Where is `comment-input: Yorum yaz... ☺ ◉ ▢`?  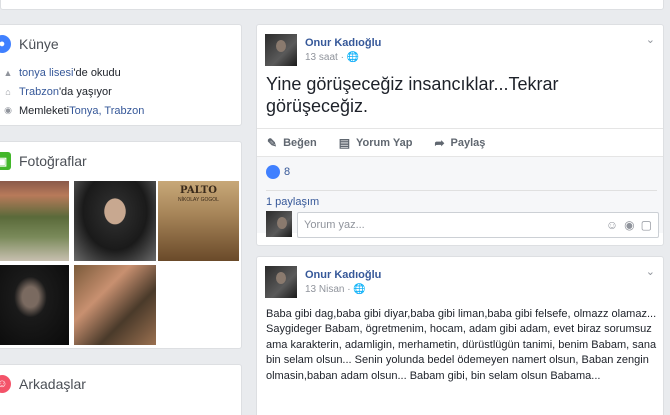
comment-input: Yorum yaz... ☺ ◉ ▢ is located at coordinates (478, 225).